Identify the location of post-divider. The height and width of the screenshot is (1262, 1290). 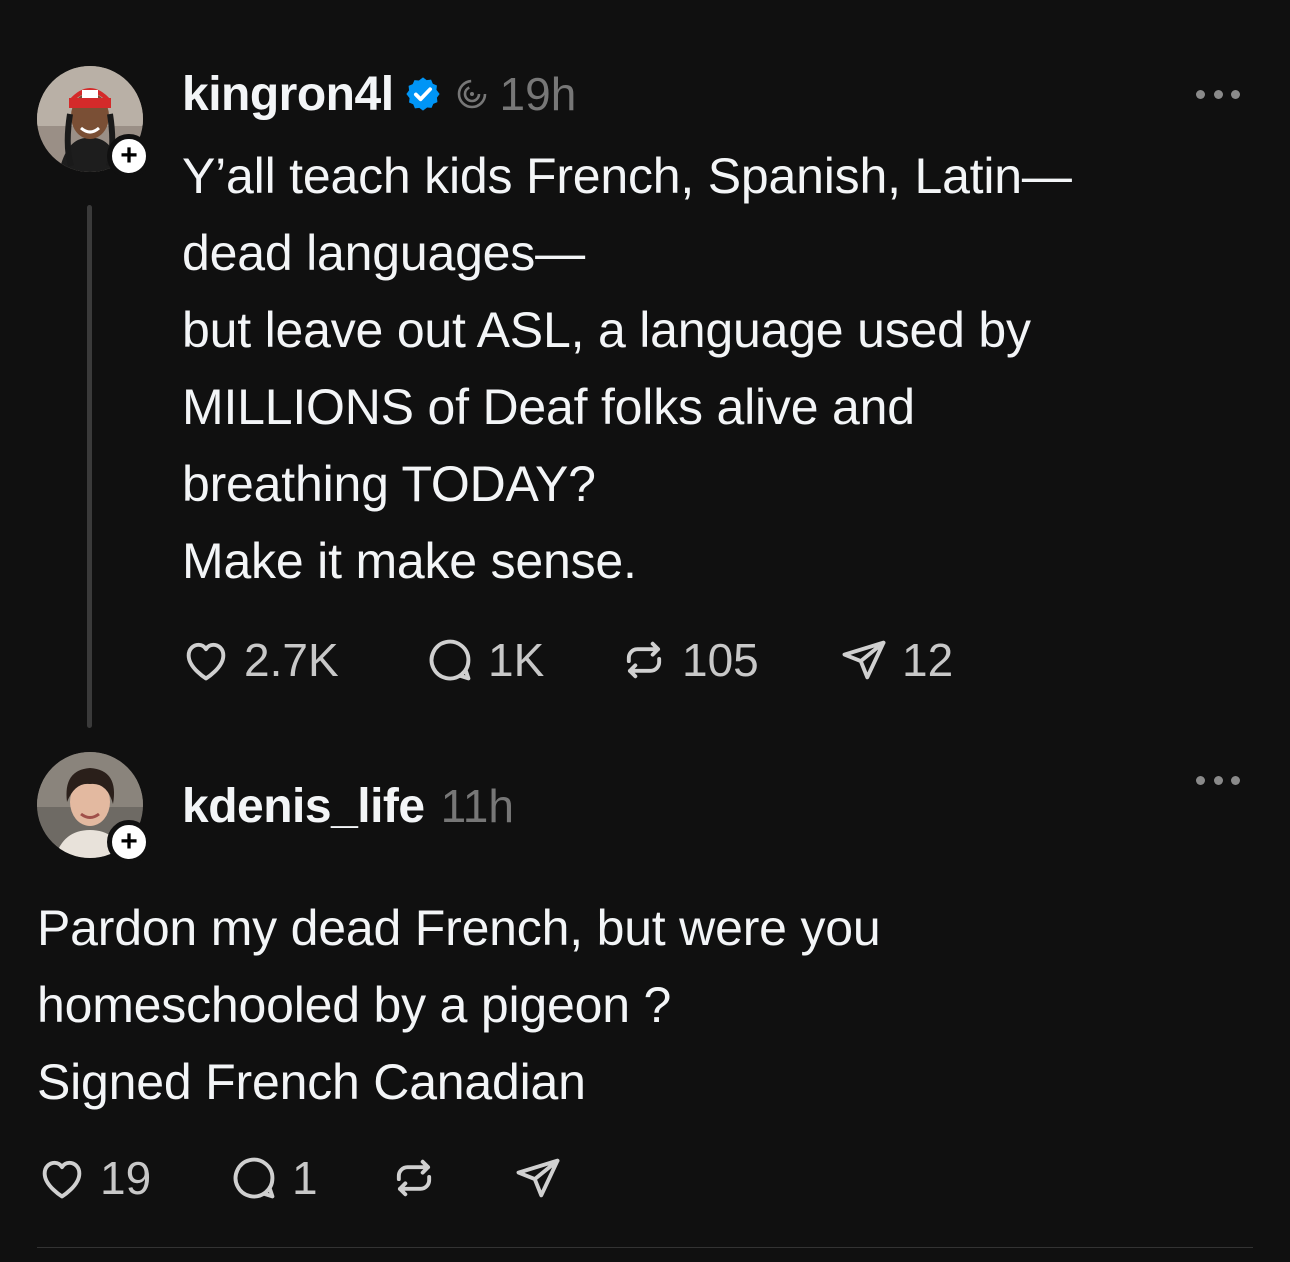
(645, 1247).